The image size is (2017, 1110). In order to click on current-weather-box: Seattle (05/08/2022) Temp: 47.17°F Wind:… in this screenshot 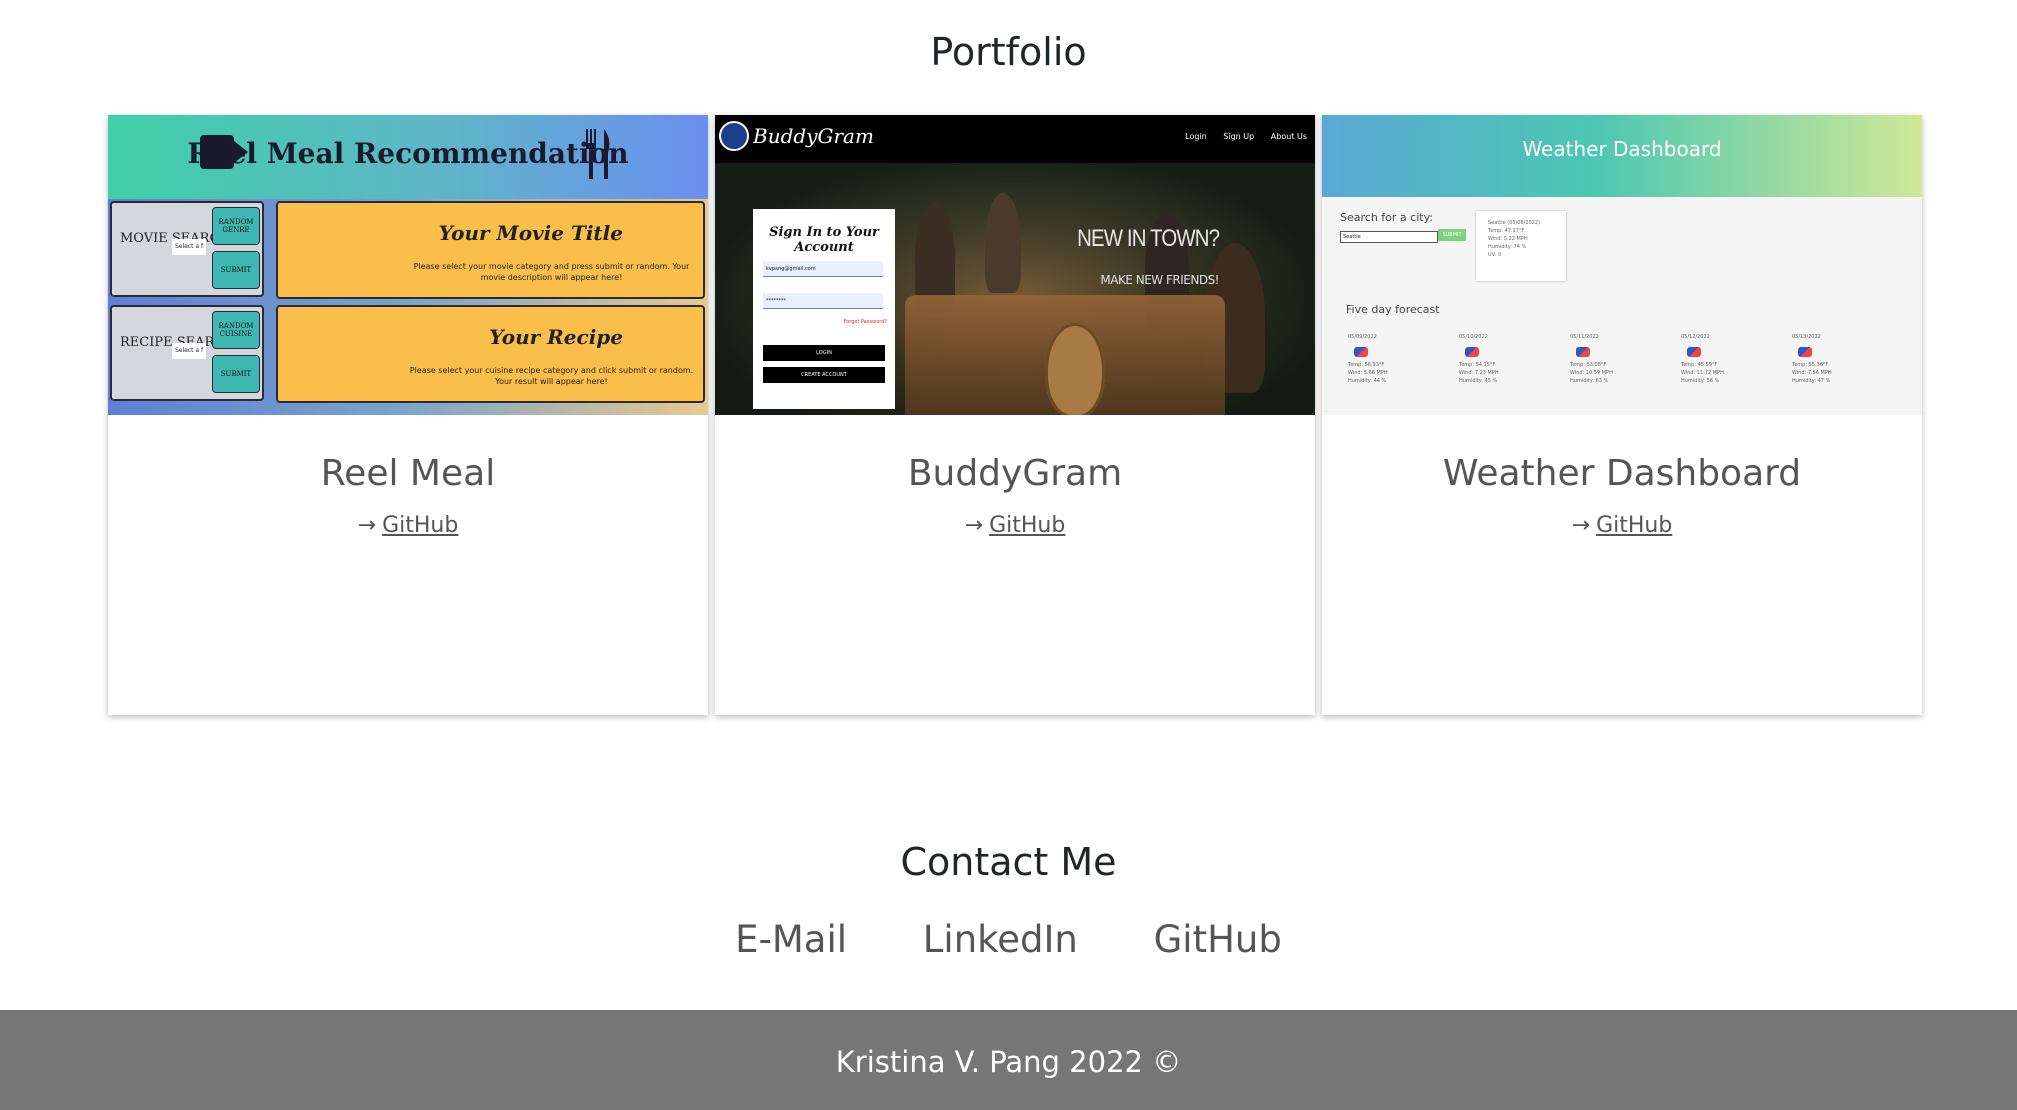, I will do `click(1521, 246)`.